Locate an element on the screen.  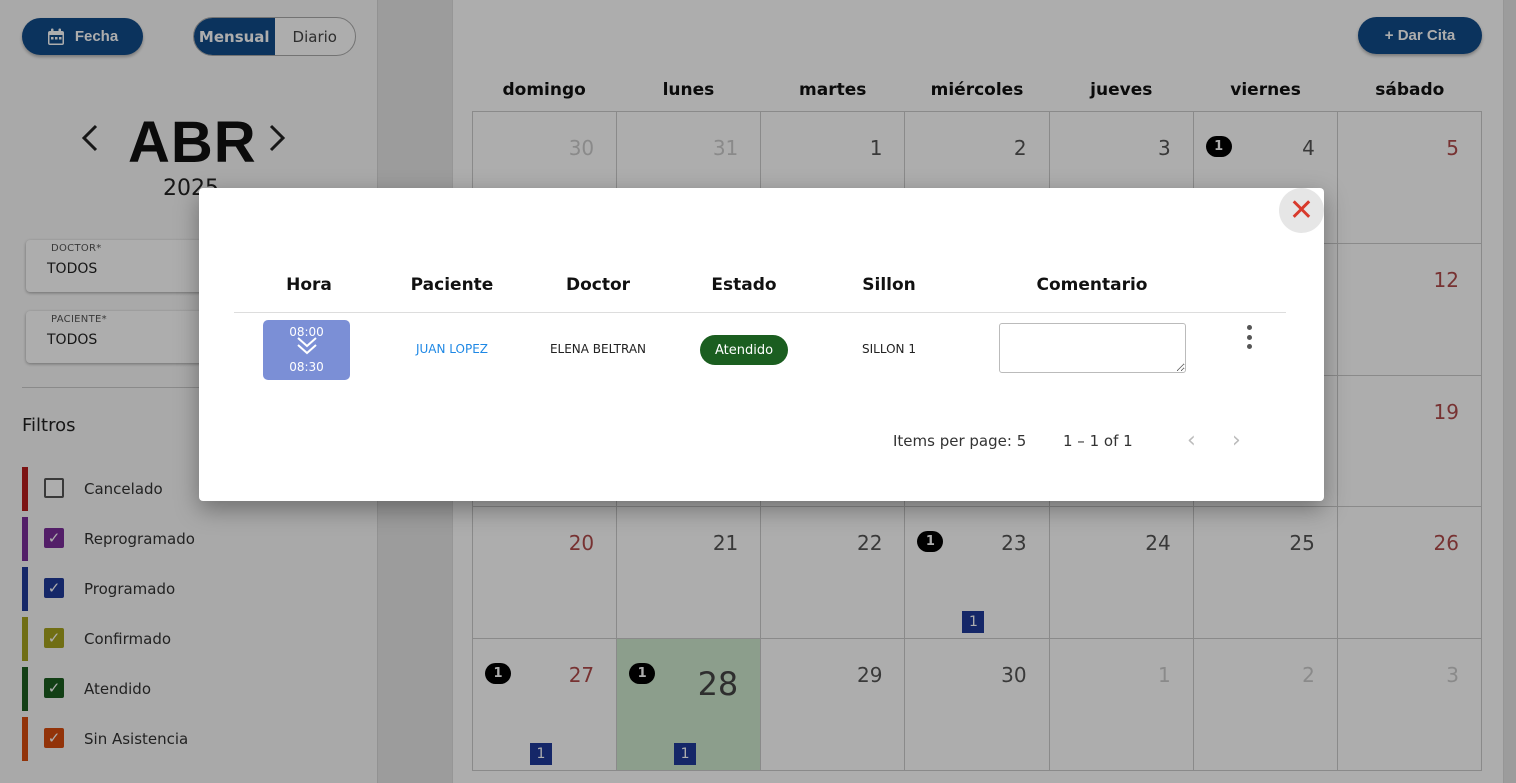
close-icon: ✕ is located at coordinates (1301, 210).